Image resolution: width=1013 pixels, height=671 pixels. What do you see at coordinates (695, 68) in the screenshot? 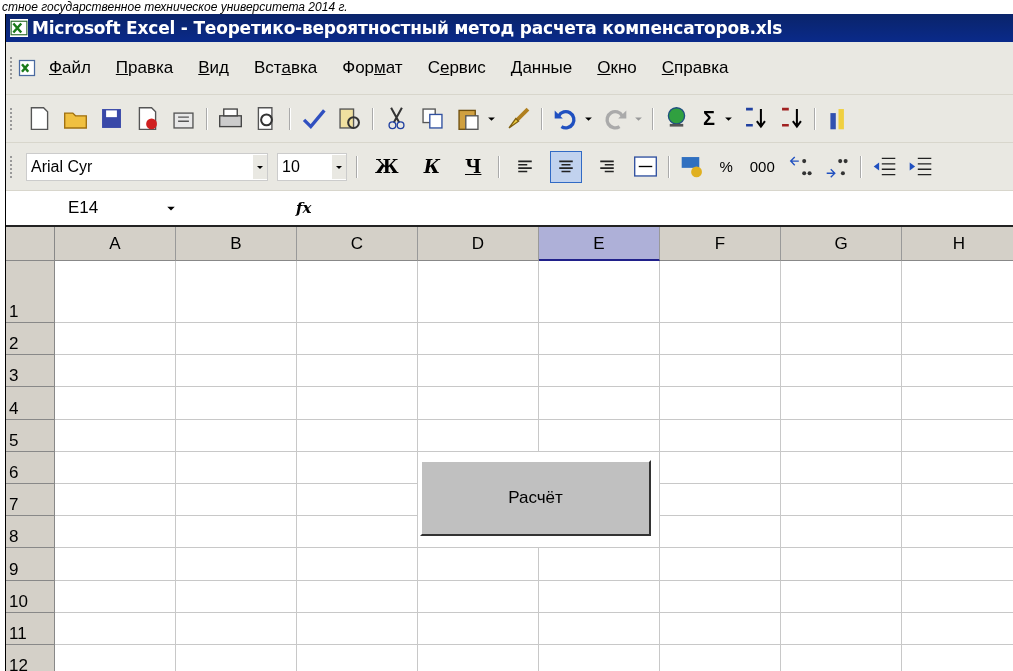
I see `menu-item: Справка` at bounding box center [695, 68].